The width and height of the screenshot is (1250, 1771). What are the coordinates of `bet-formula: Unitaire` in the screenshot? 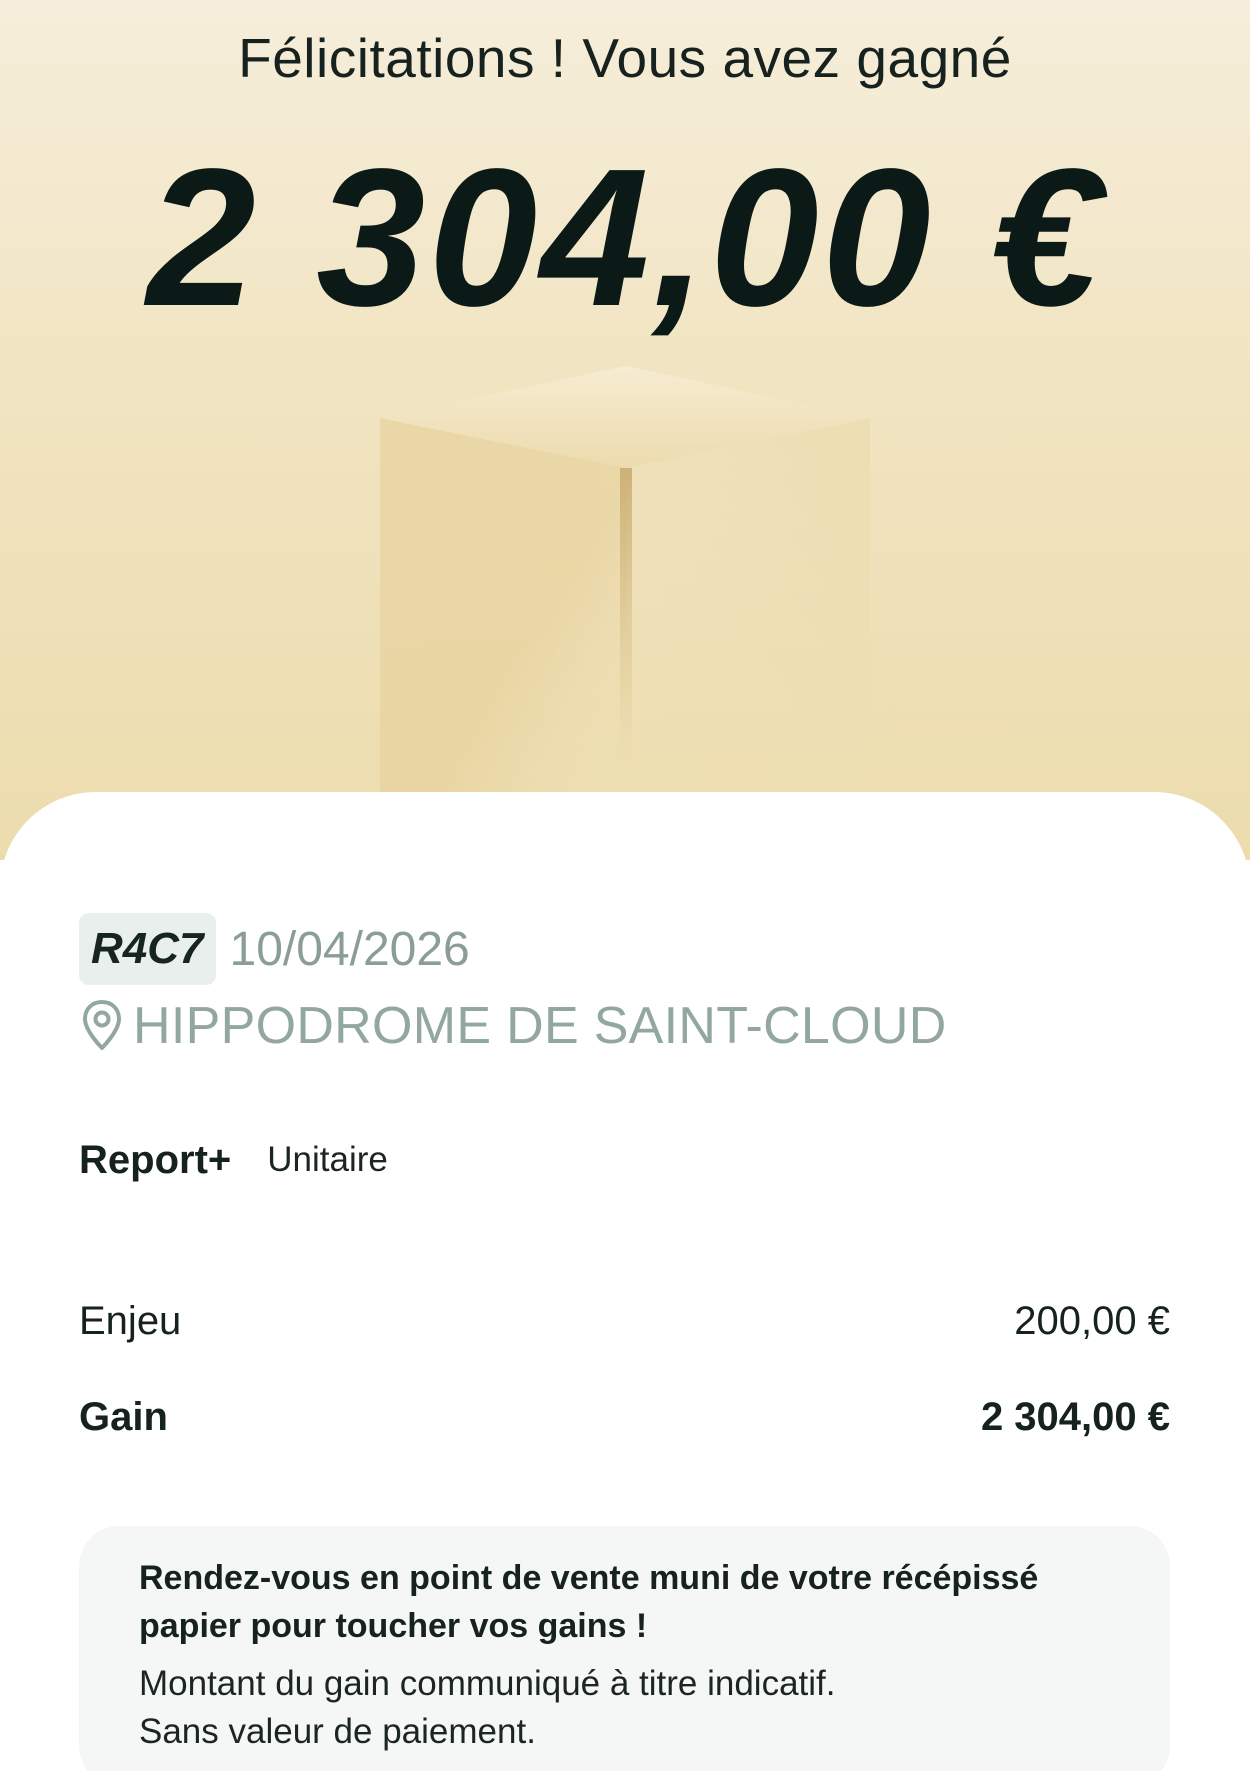 It's located at (327, 1159).